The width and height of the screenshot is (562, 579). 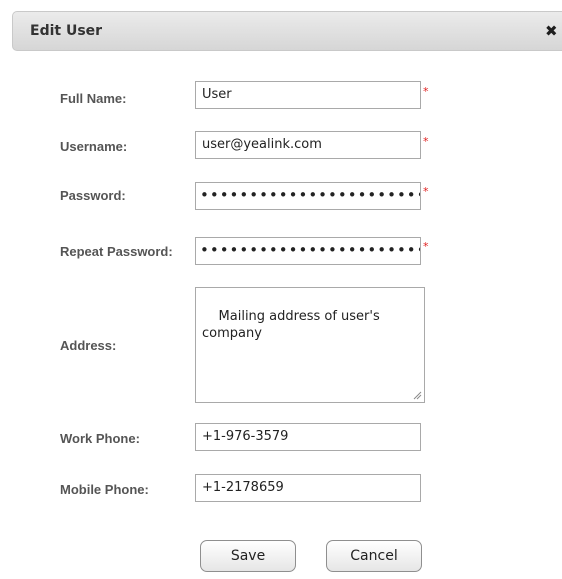 What do you see at coordinates (374, 556) in the screenshot?
I see `cancel-button: Cancel` at bounding box center [374, 556].